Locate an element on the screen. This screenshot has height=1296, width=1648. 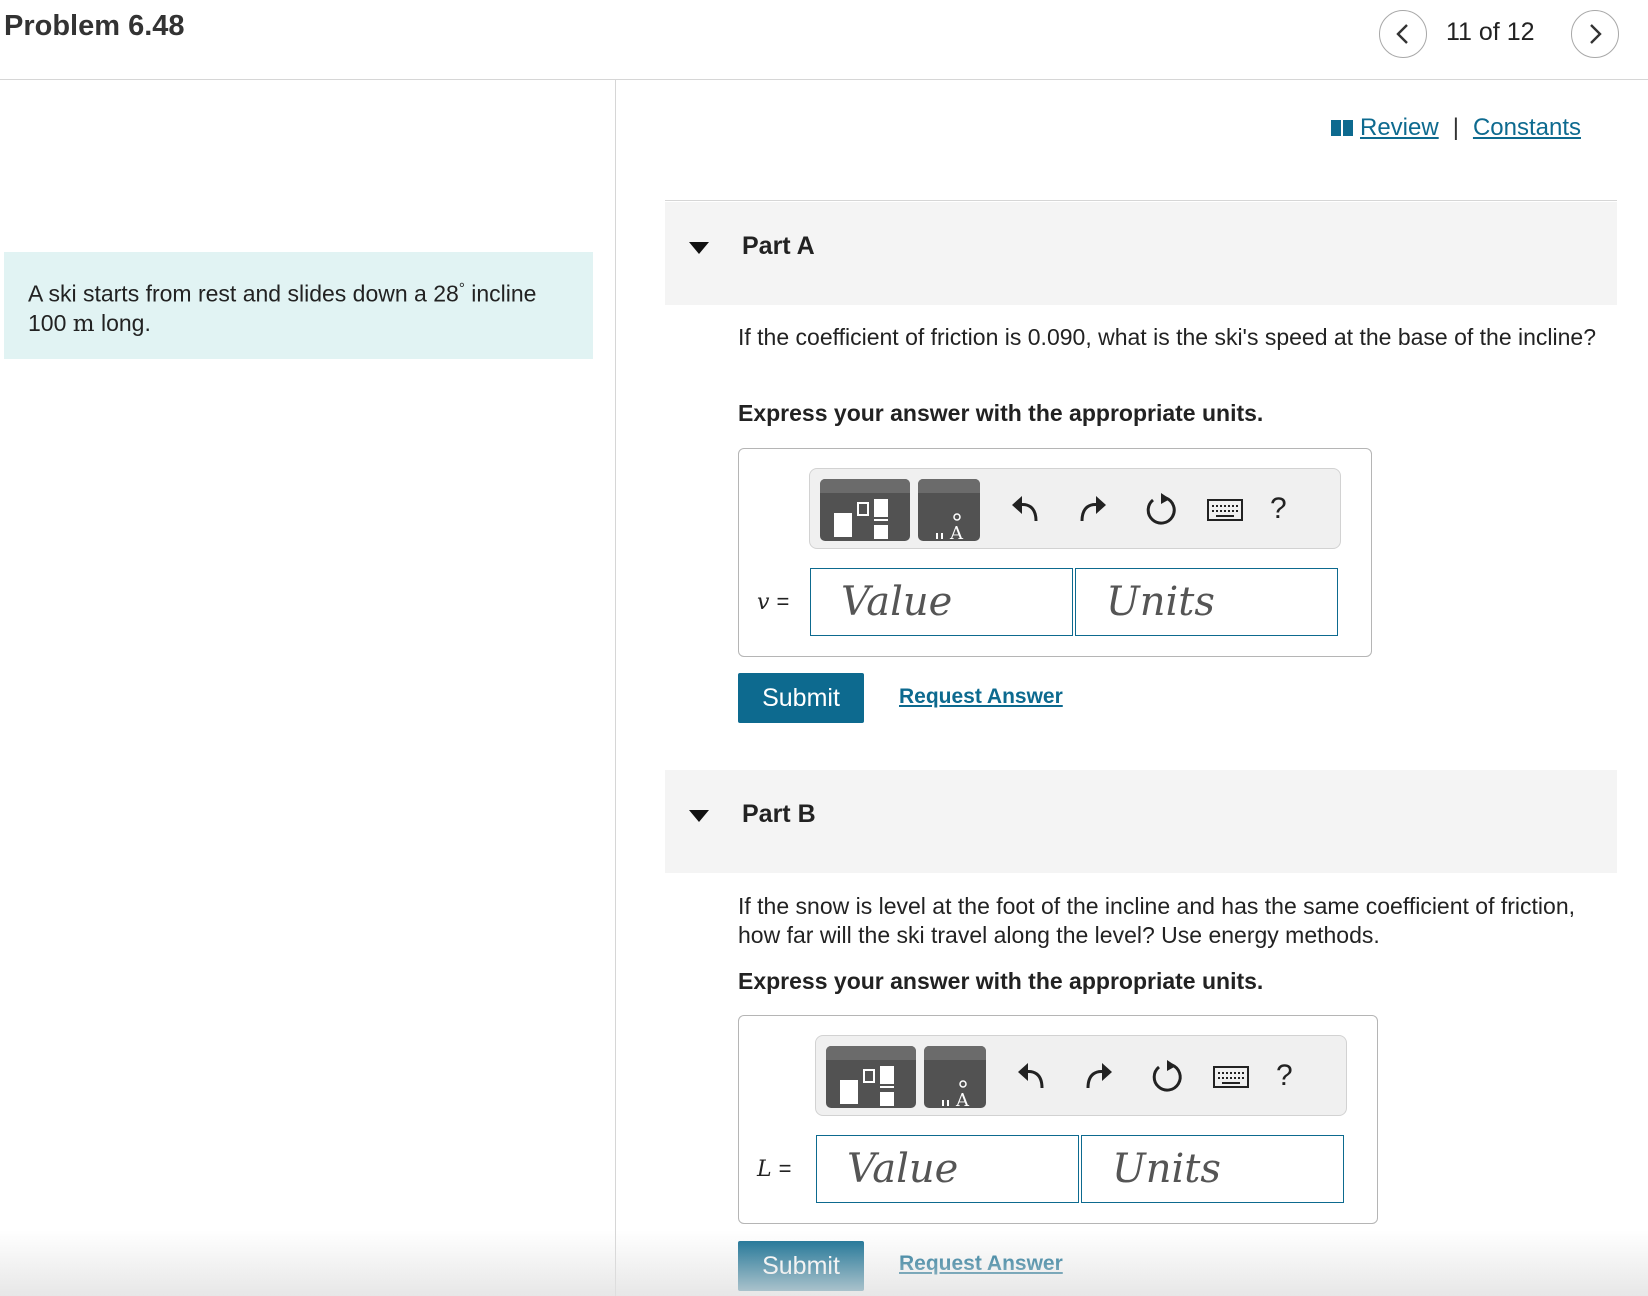
variable-label: v = is located at coordinates (773, 602).